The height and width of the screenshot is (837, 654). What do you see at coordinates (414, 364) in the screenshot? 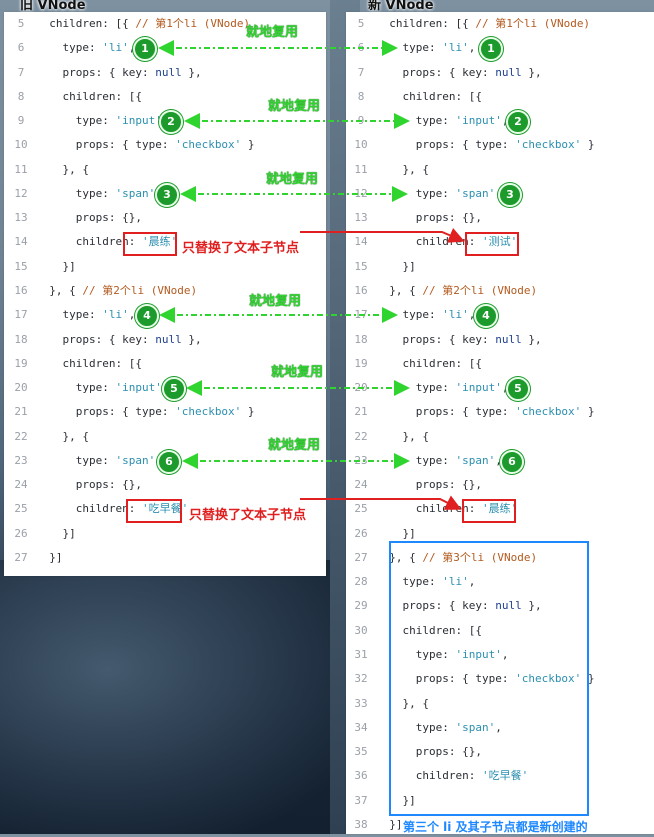
I see `code-line: 19 children: [{` at bounding box center [414, 364].